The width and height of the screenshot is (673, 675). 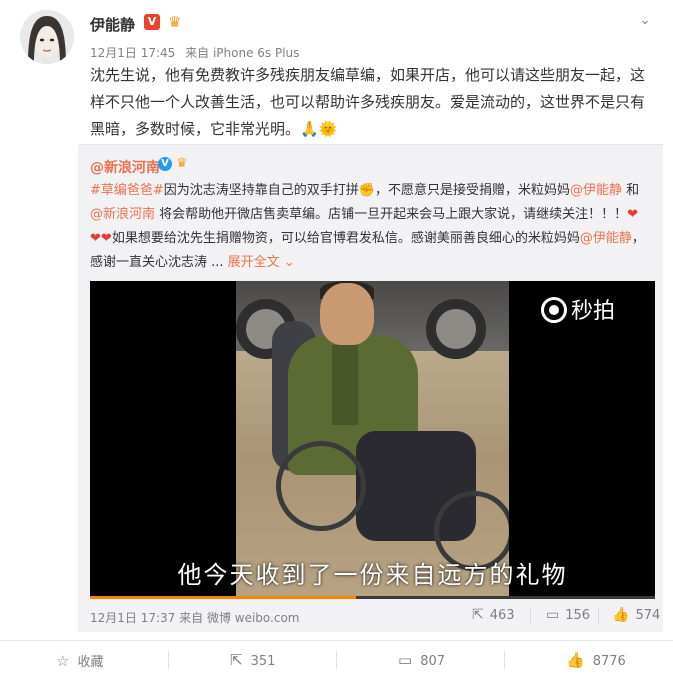 What do you see at coordinates (239, 618) in the screenshot?
I see `repost-source: 来自 微博 weibo.com` at bounding box center [239, 618].